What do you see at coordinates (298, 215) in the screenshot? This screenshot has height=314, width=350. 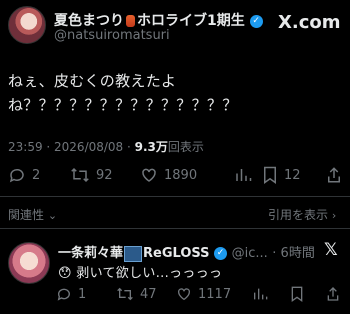 I see `view-quotes-label: 引用を表示` at bounding box center [298, 215].